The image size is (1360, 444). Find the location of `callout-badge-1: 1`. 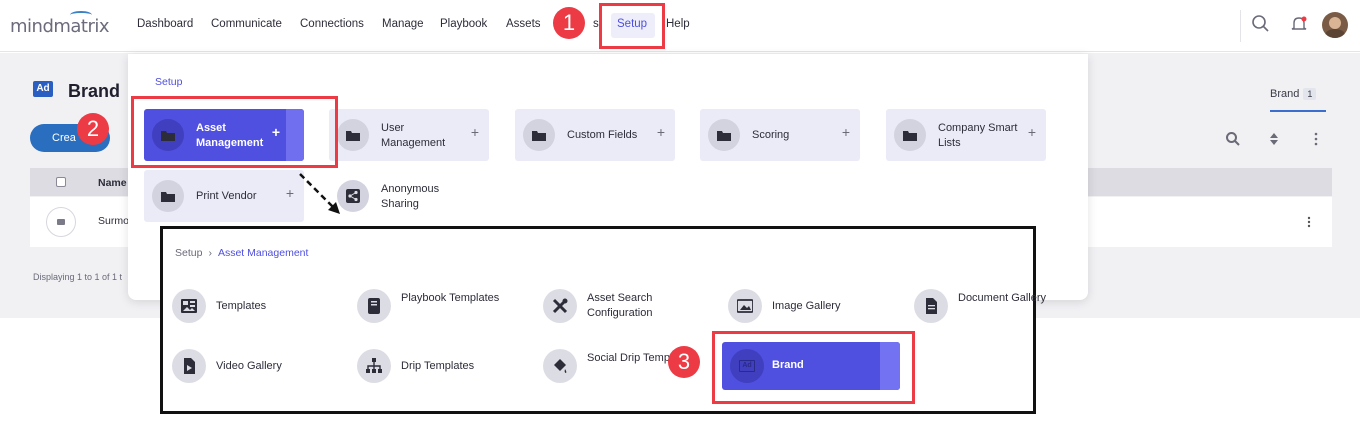

callout-badge-1: 1 is located at coordinates (569, 23).